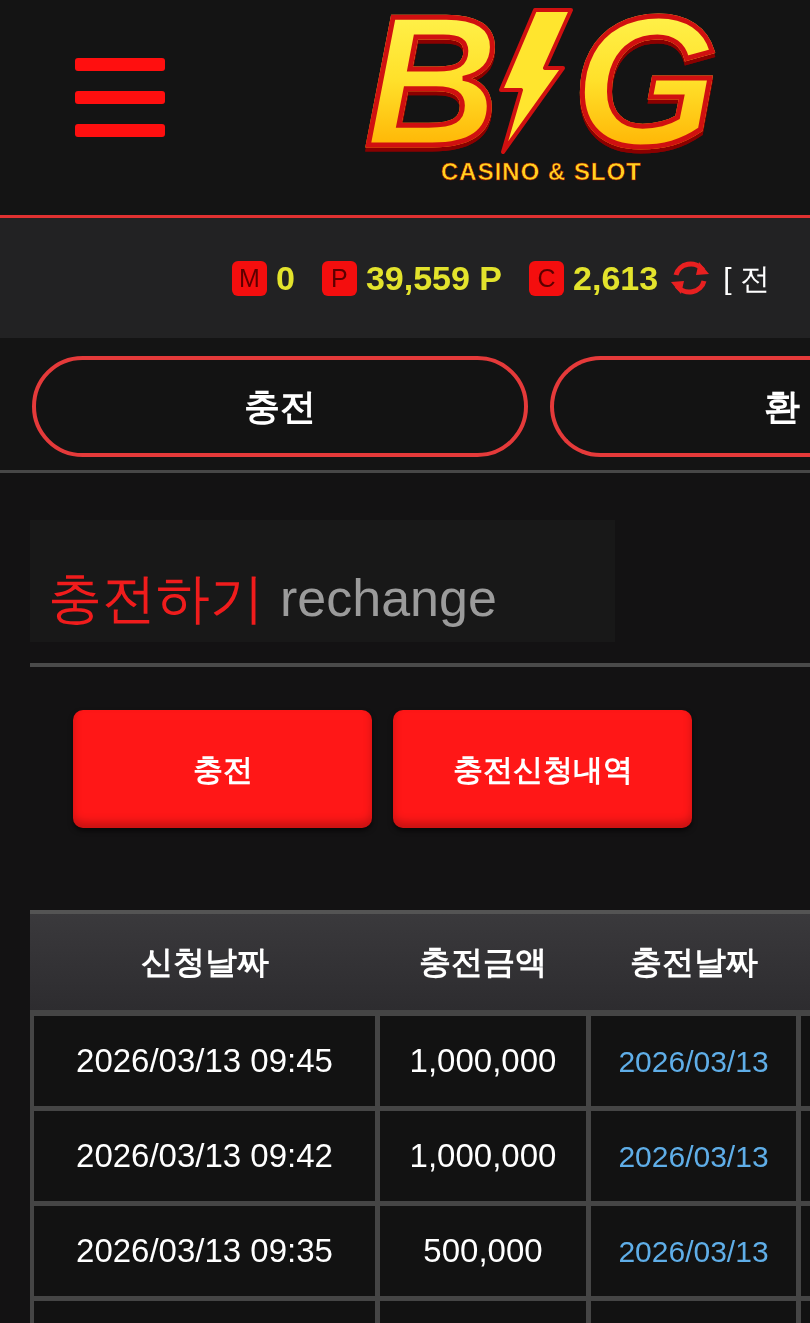 The height and width of the screenshot is (1323, 810). I want to click on currency-badge: M, so click(249, 278).